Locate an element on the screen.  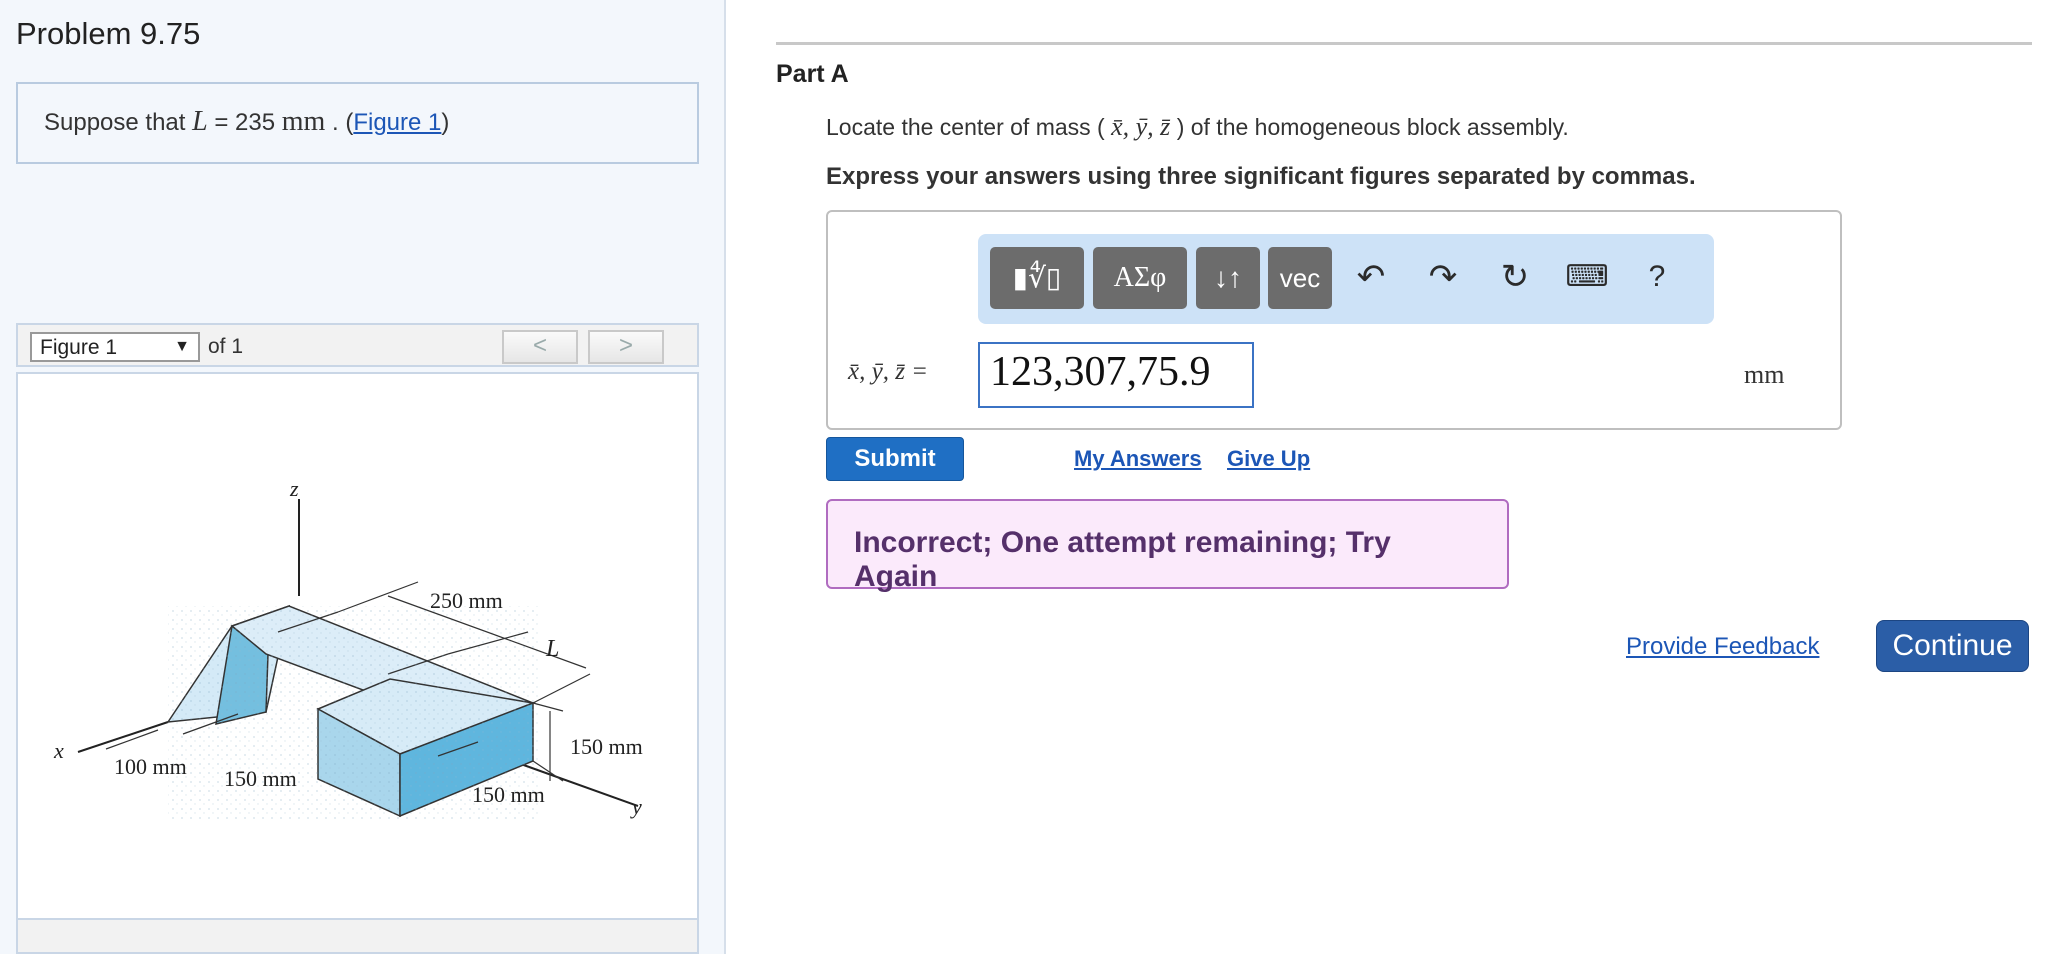
figure-link: Figure 1 is located at coordinates (397, 122).